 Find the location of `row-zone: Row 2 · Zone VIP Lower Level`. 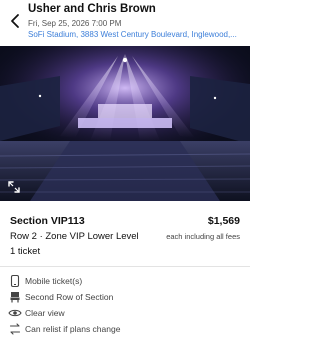

row-zone: Row 2 · Zone VIP Lower Level is located at coordinates (74, 236).